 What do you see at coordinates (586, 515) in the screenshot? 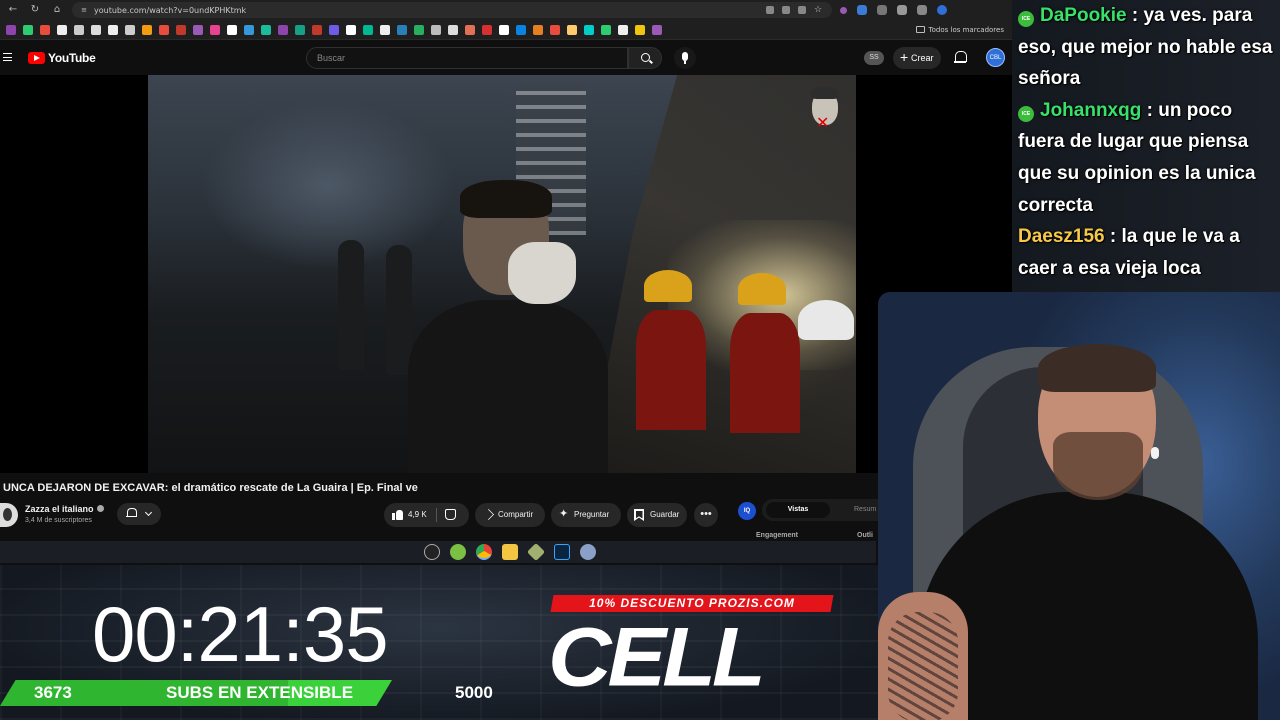
I see `ask-button: ✦ Preguntar` at bounding box center [586, 515].